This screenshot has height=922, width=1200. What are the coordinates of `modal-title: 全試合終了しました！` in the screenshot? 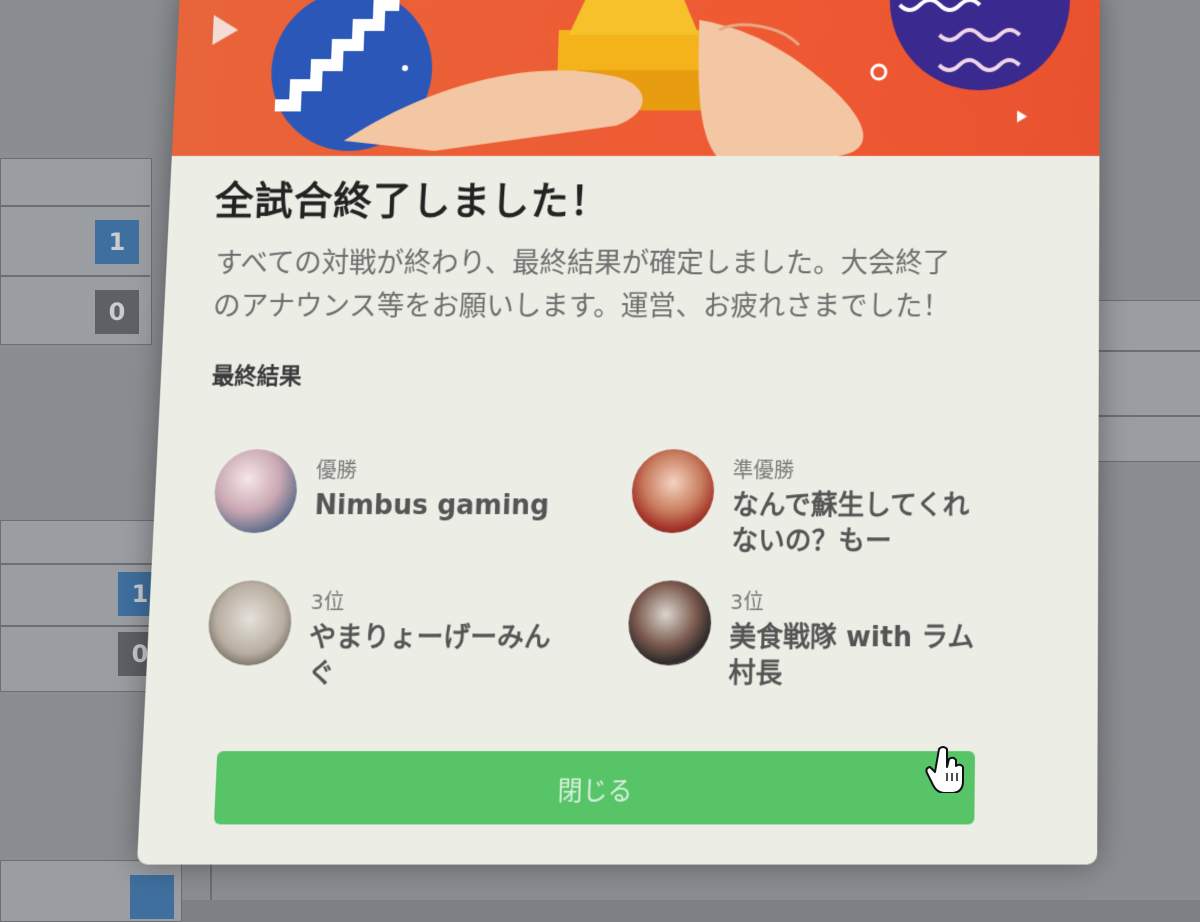 It's located at (412, 201).